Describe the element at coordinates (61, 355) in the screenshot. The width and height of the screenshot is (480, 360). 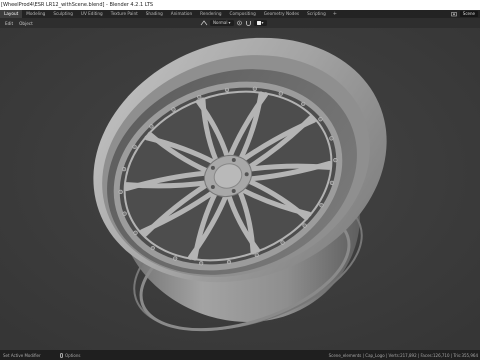
I see `mouse-icon` at that location.